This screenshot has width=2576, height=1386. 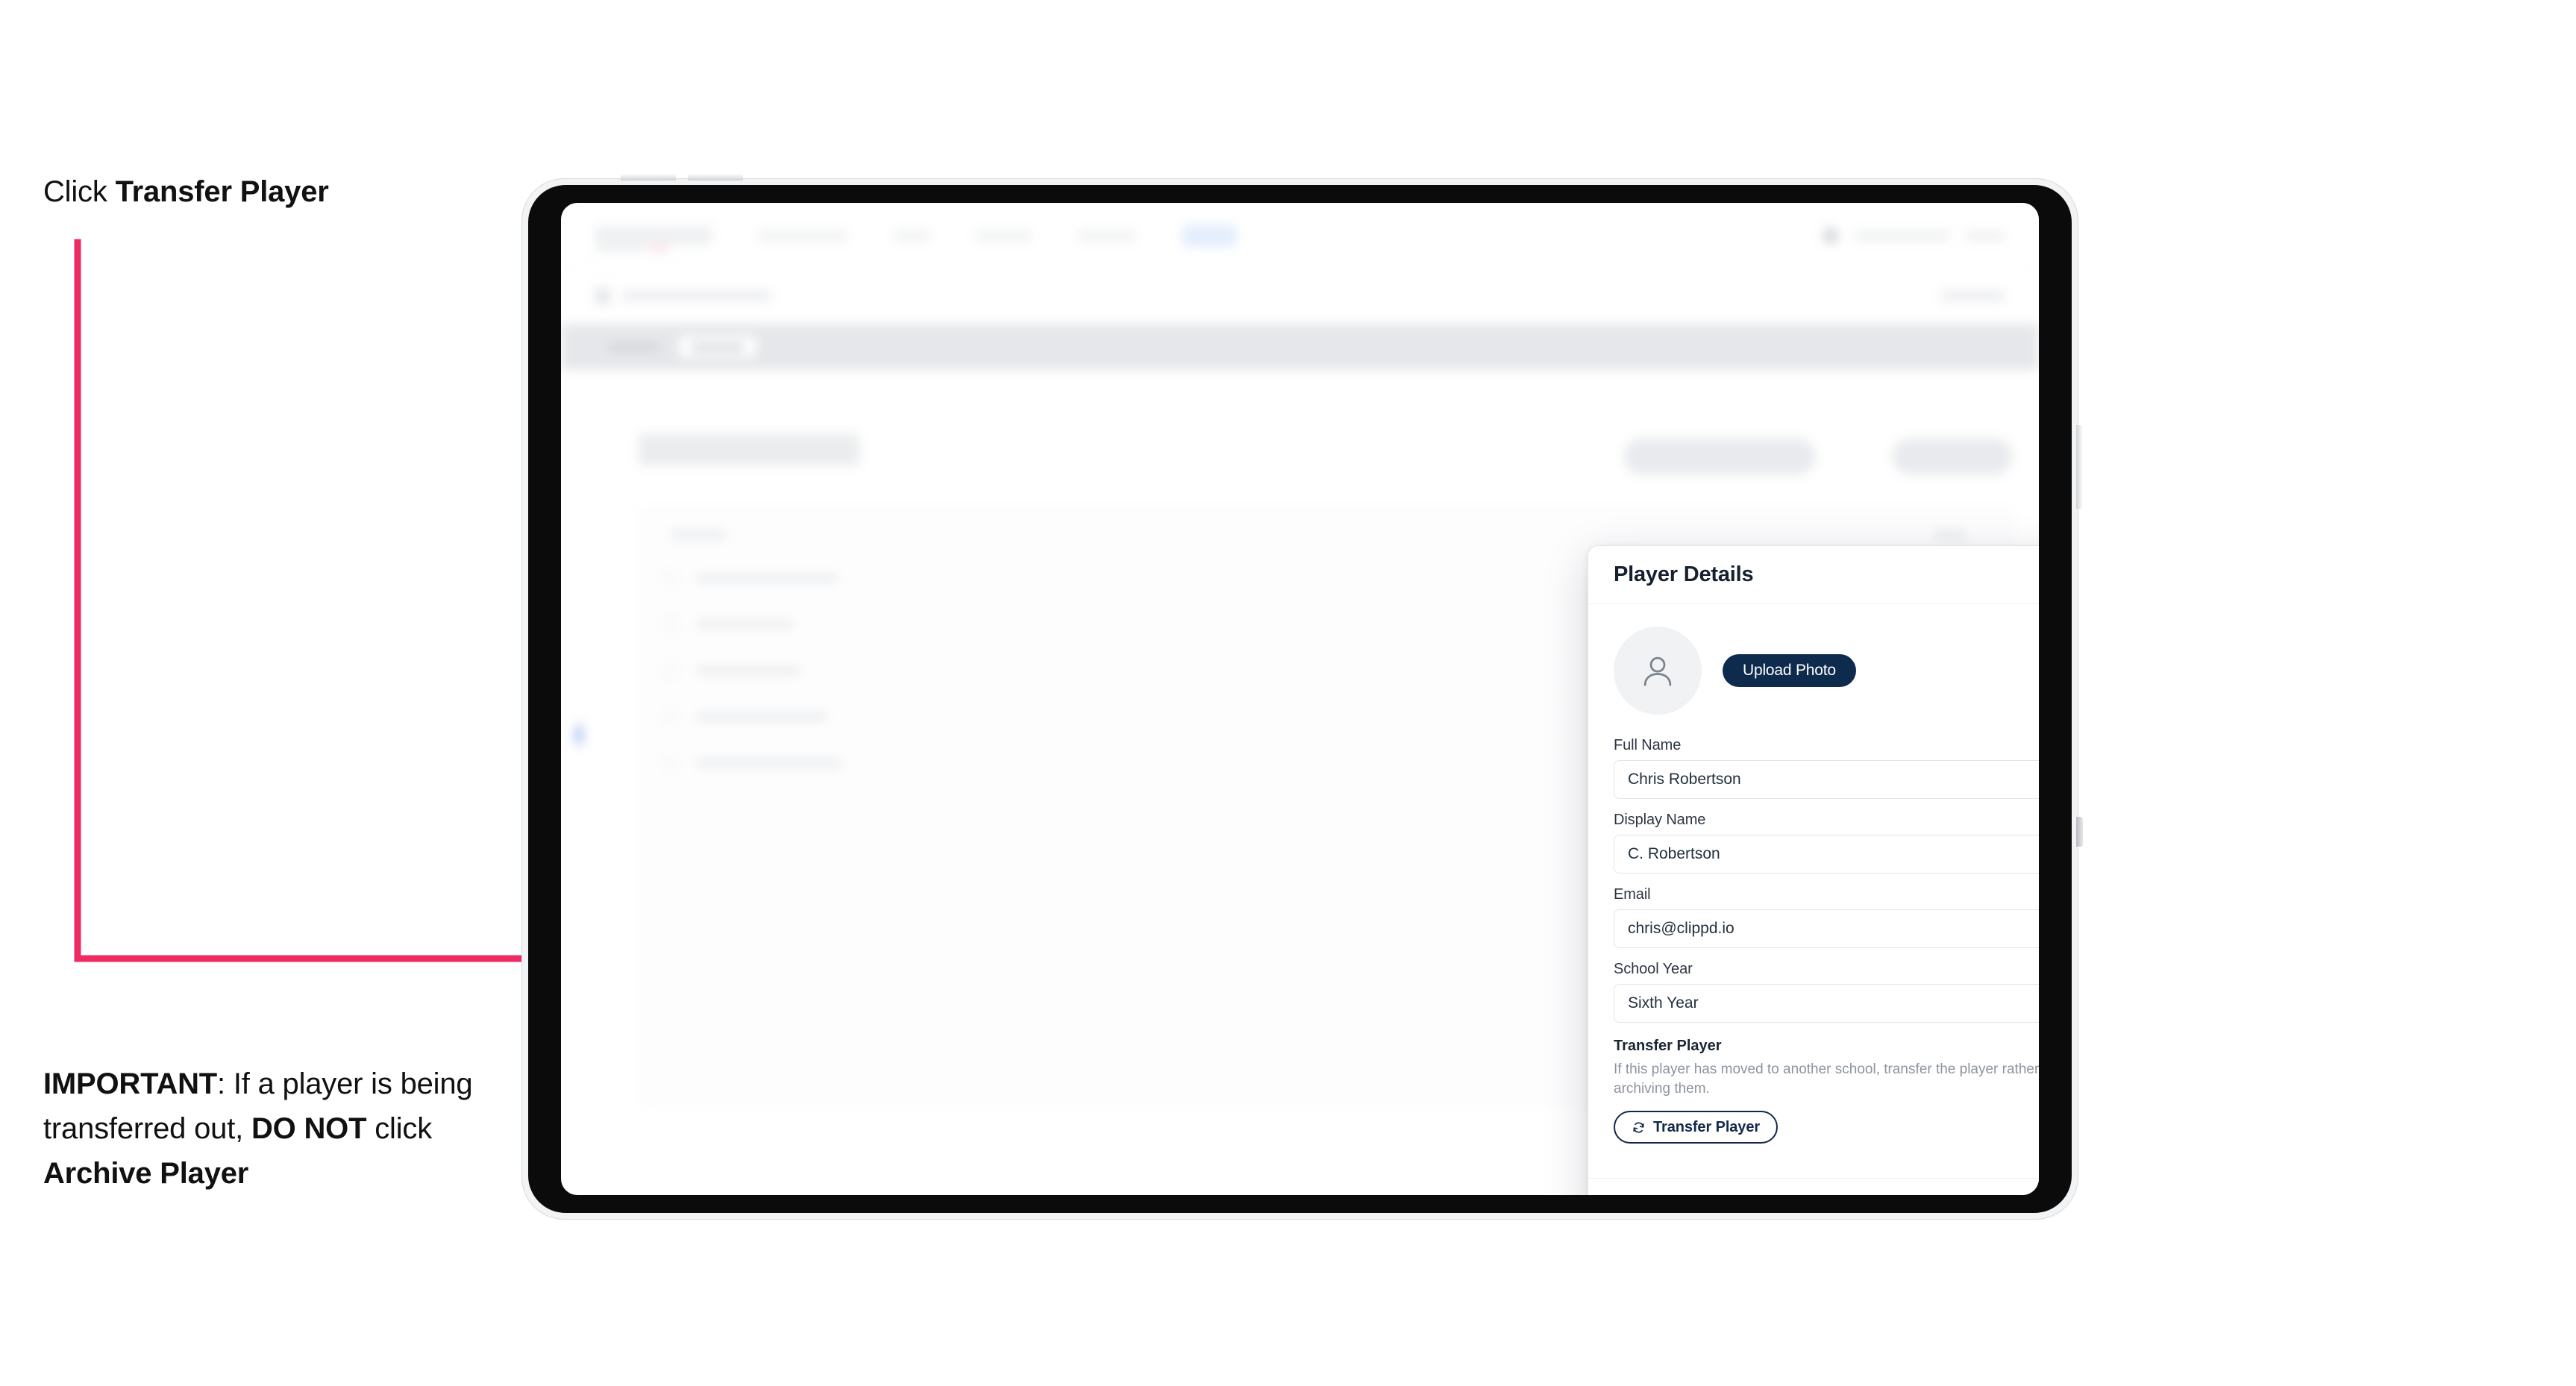 I want to click on background-breadcrumb-bar, so click(x=1300, y=296).